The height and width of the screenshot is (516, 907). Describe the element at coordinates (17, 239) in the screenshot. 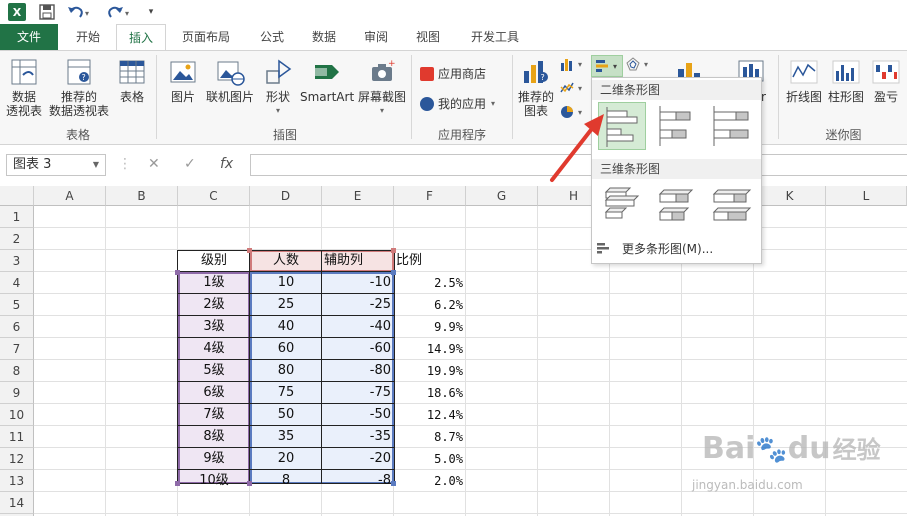

I see `row-header-2: 2` at that location.